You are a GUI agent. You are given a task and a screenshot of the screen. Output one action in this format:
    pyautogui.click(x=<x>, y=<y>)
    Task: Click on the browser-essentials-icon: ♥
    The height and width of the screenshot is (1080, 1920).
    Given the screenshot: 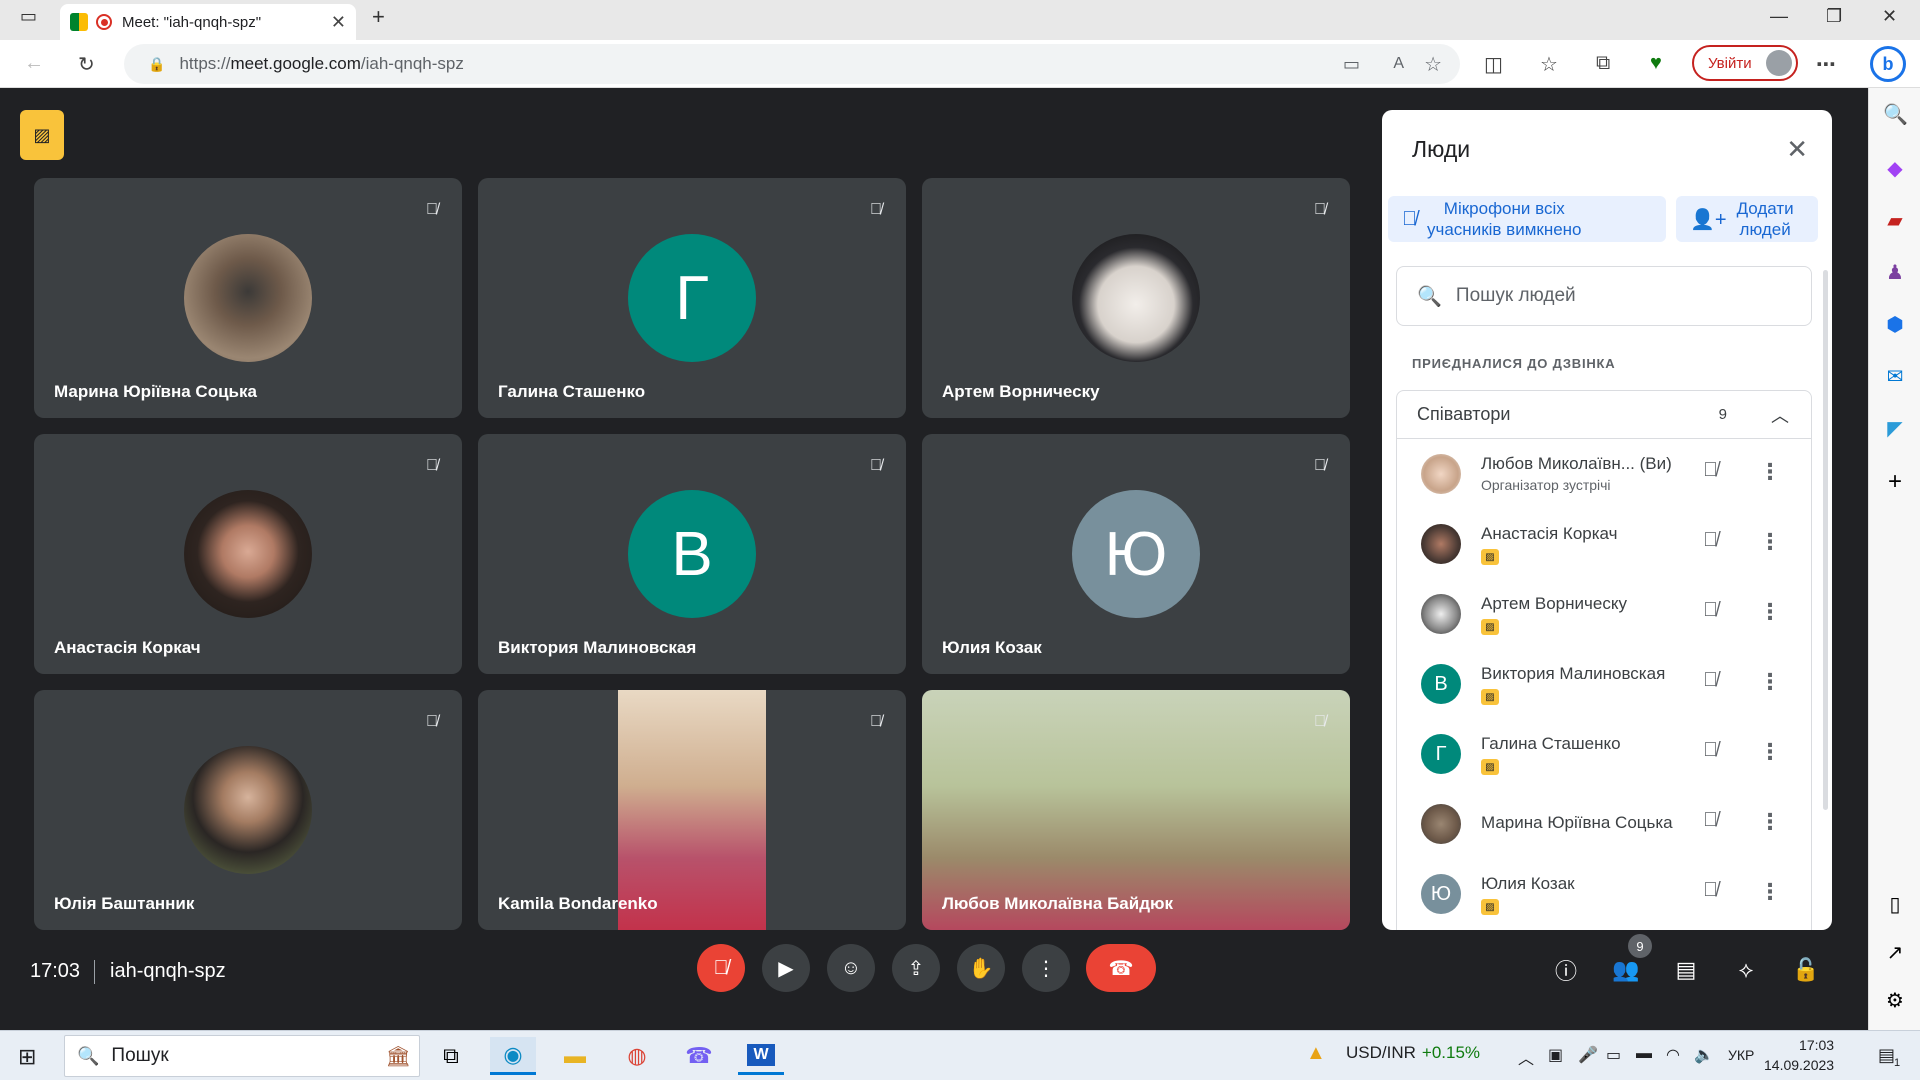 What is the action you would take?
    pyautogui.click(x=1656, y=63)
    